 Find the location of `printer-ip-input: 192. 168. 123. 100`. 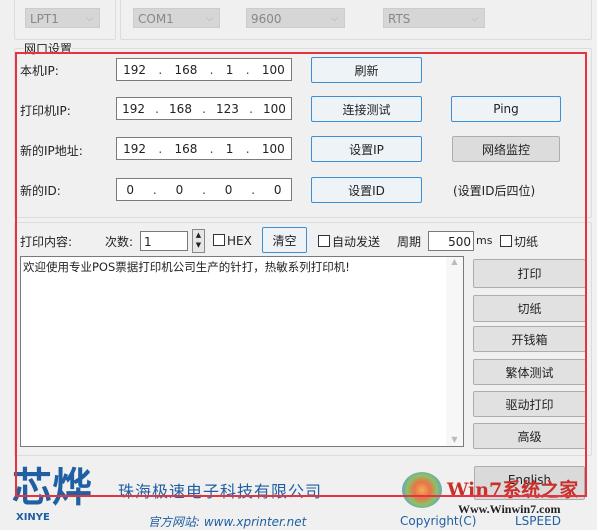

printer-ip-input: 192. 168. 123. 100 is located at coordinates (204, 108).